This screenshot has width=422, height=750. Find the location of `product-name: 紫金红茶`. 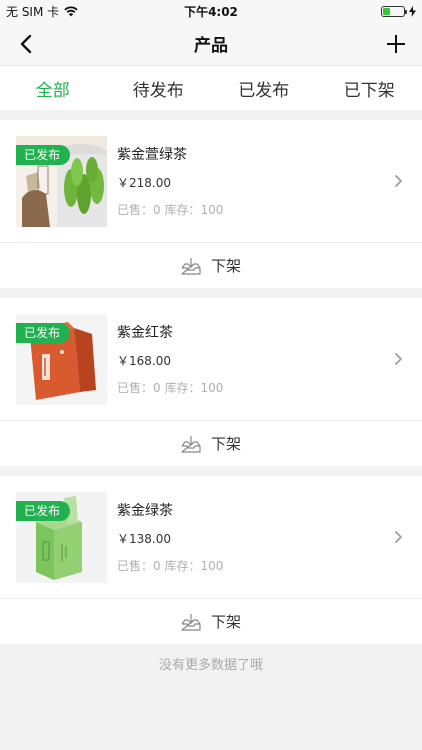

product-name: 紫金红茶 is located at coordinates (145, 333).